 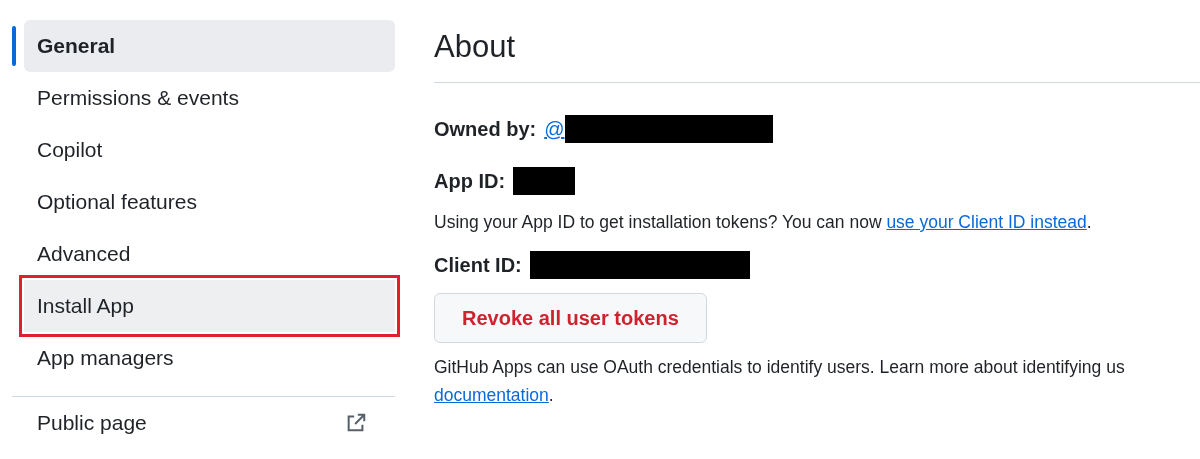 I want to click on sidebar-item: Optional features, so click(x=209, y=202).